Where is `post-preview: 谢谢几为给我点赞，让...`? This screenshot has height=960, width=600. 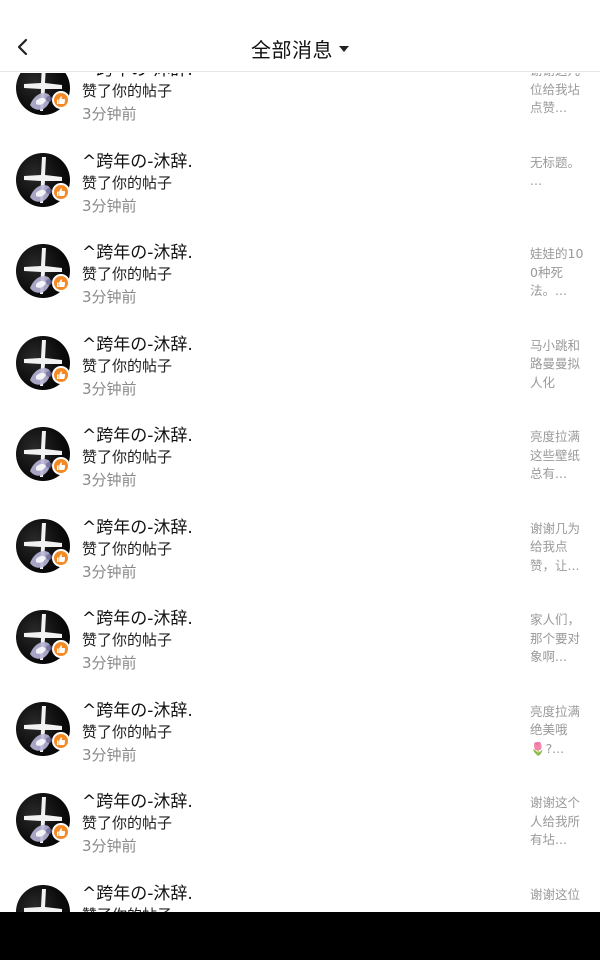 post-preview: 谢谢几为给我点赞，让... is located at coordinates (559, 548).